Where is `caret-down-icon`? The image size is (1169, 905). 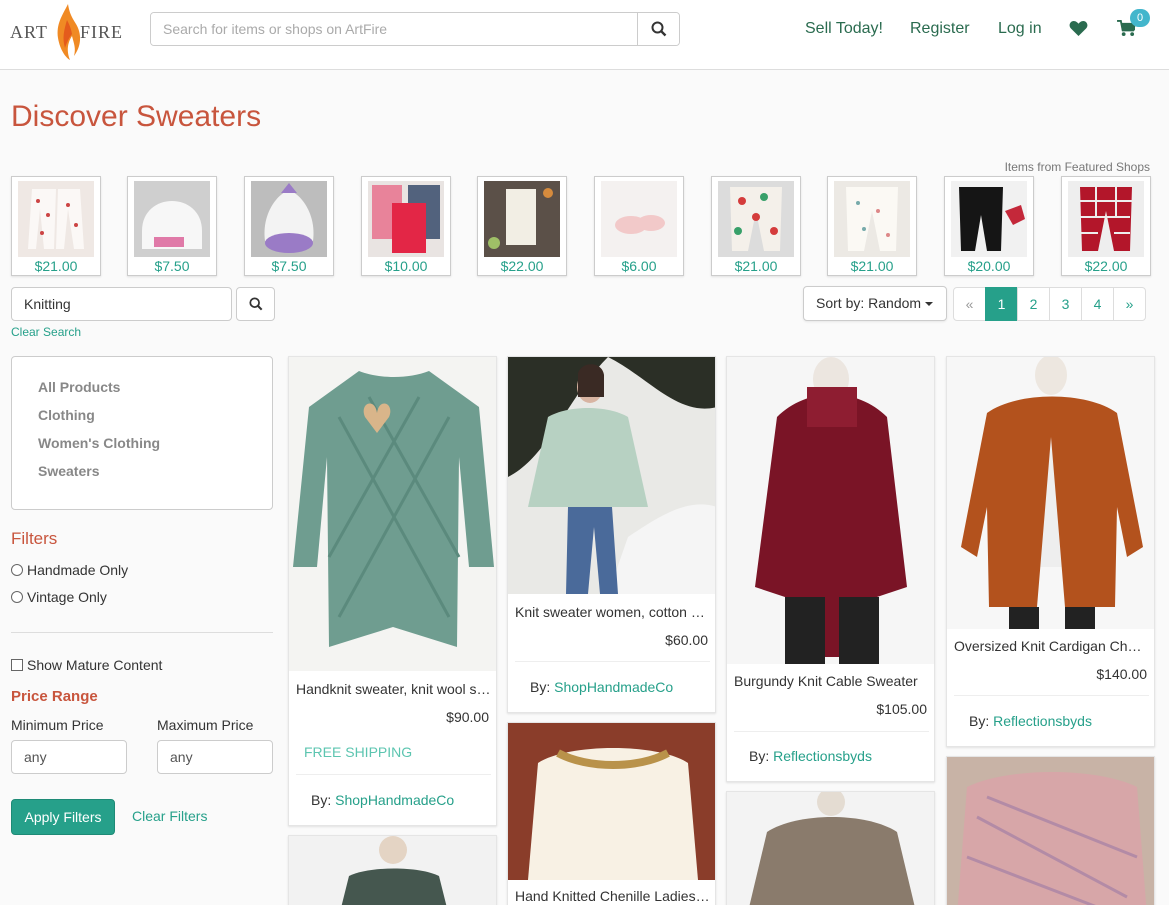 caret-down-icon is located at coordinates (929, 304).